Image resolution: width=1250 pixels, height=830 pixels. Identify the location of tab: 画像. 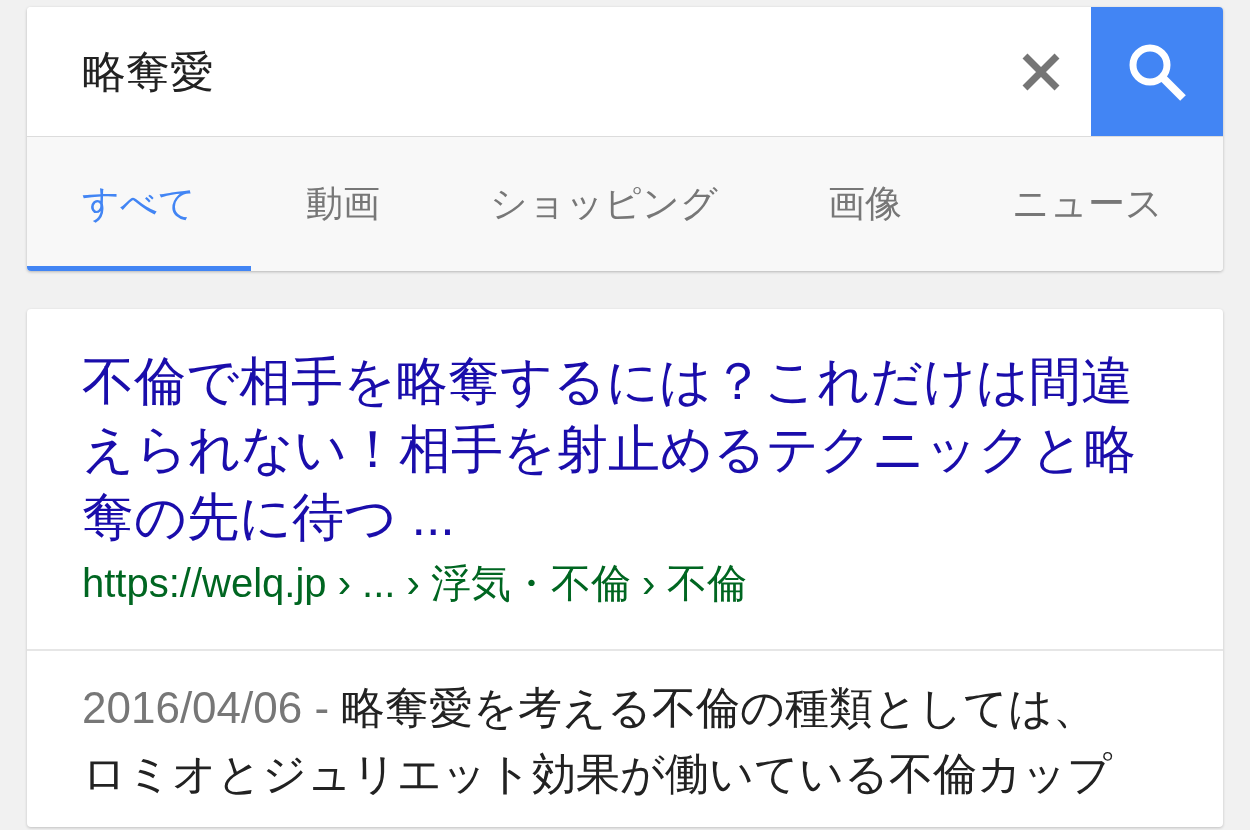
(865, 204).